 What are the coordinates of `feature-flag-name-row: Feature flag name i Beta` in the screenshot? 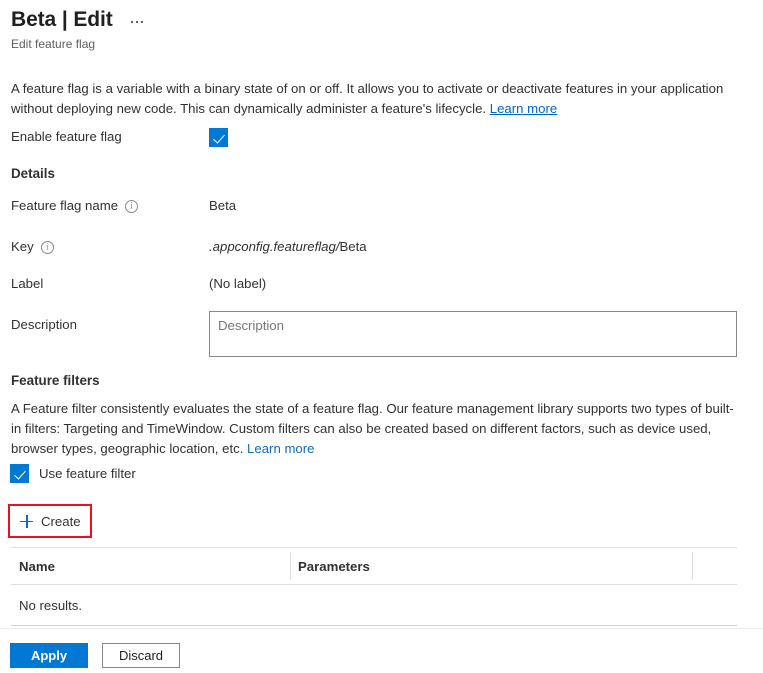 It's located at (381, 206).